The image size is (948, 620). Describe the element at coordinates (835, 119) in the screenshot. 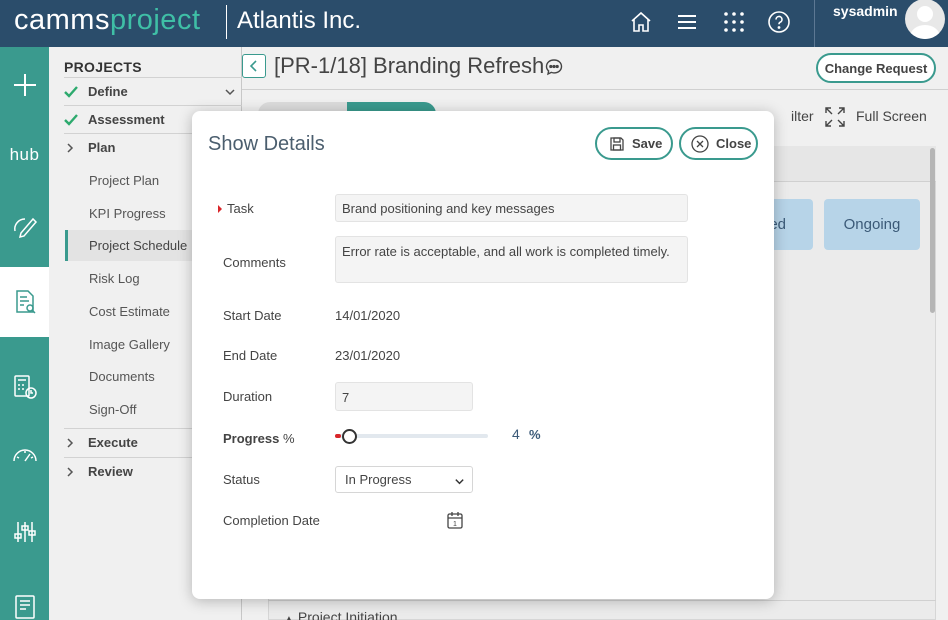

I see `fullscreen-icon` at that location.